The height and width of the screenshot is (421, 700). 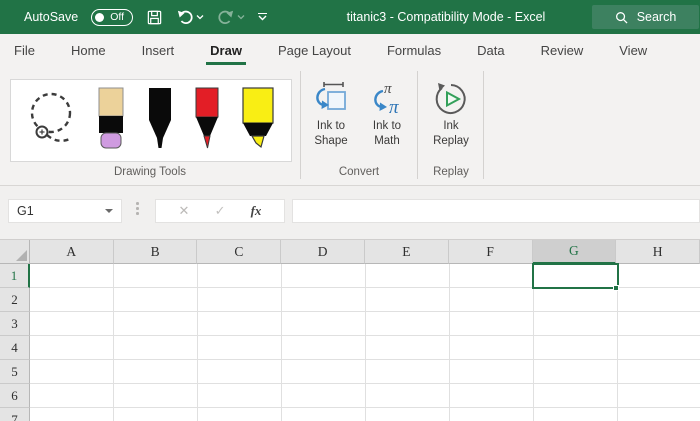 I want to click on tab-formulas: Formulas, so click(x=414, y=50).